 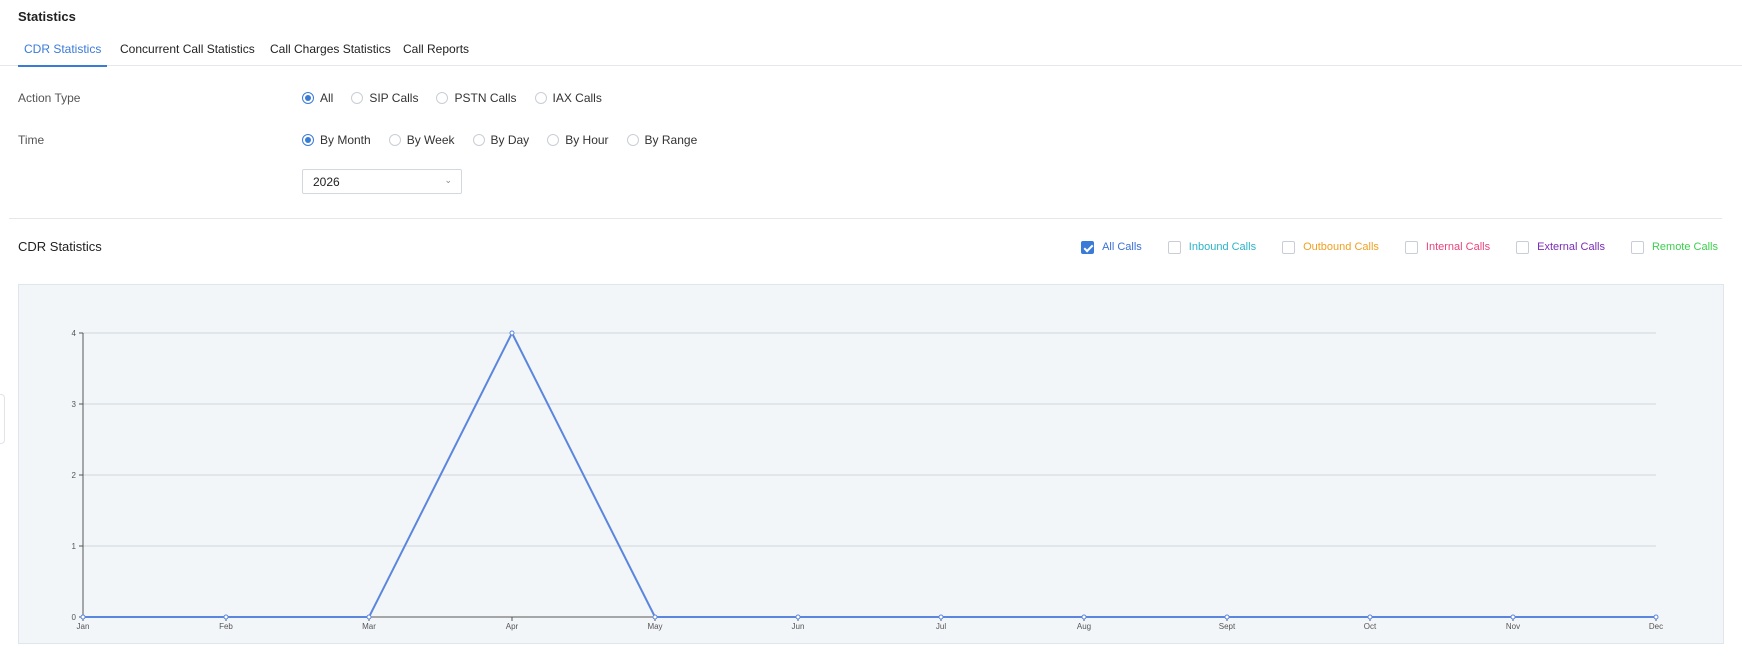 What do you see at coordinates (512, 626) in the screenshot?
I see `x-tick-label: Apr` at bounding box center [512, 626].